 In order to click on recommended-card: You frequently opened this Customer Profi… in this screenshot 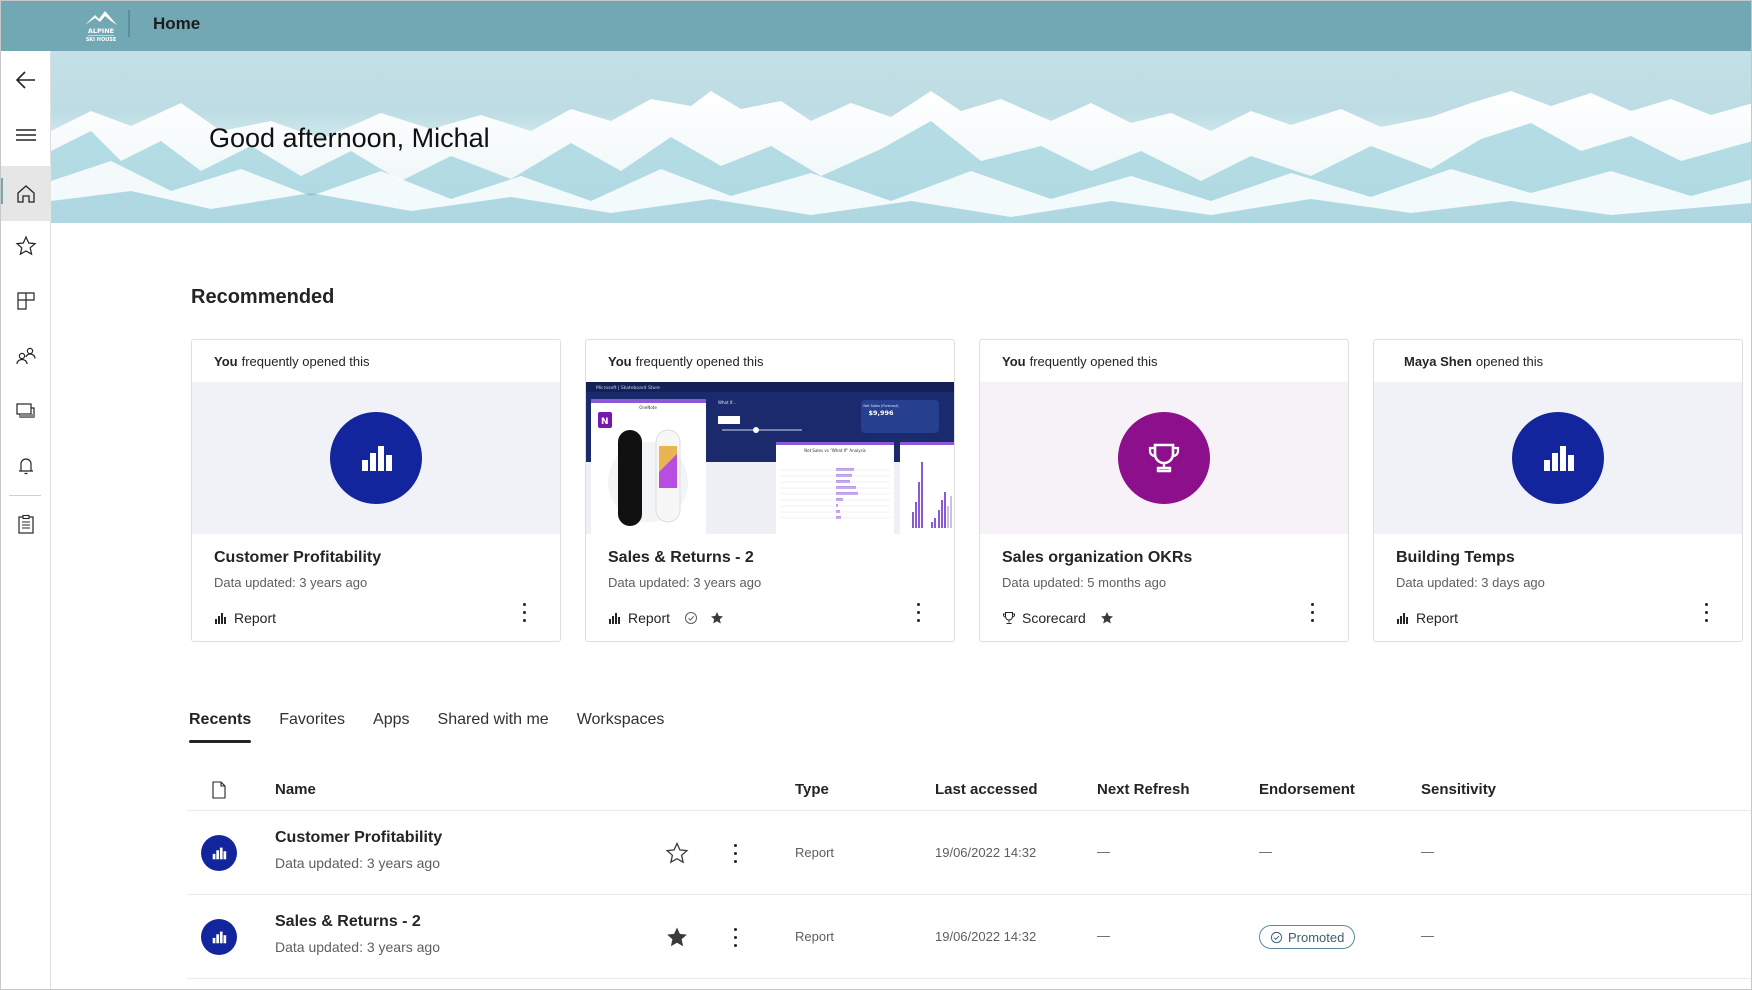, I will do `click(376, 490)`.